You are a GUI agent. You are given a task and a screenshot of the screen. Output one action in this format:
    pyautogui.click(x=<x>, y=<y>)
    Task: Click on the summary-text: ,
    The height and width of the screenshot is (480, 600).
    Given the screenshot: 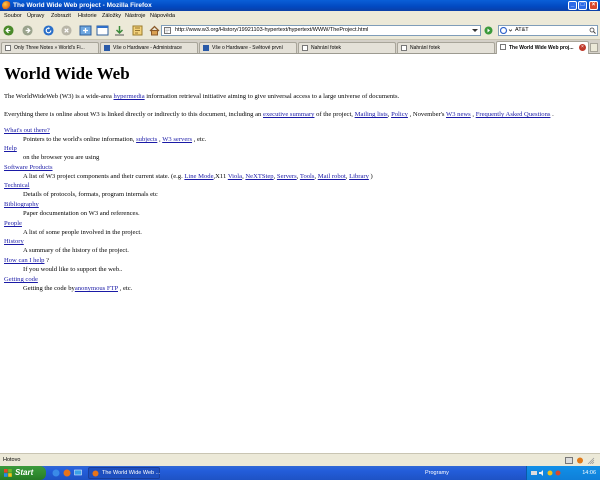 What is the action you would take?
    pyautogui.click(x=473, y=114)
    